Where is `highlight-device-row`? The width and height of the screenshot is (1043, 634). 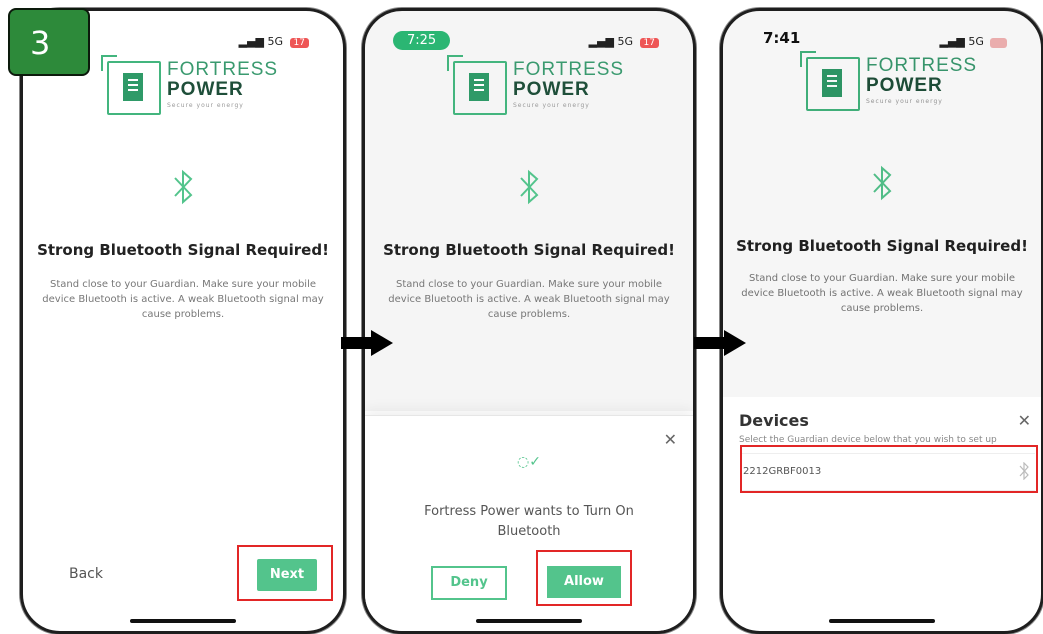
highlight-device-row is located at coordinates (889, 469).